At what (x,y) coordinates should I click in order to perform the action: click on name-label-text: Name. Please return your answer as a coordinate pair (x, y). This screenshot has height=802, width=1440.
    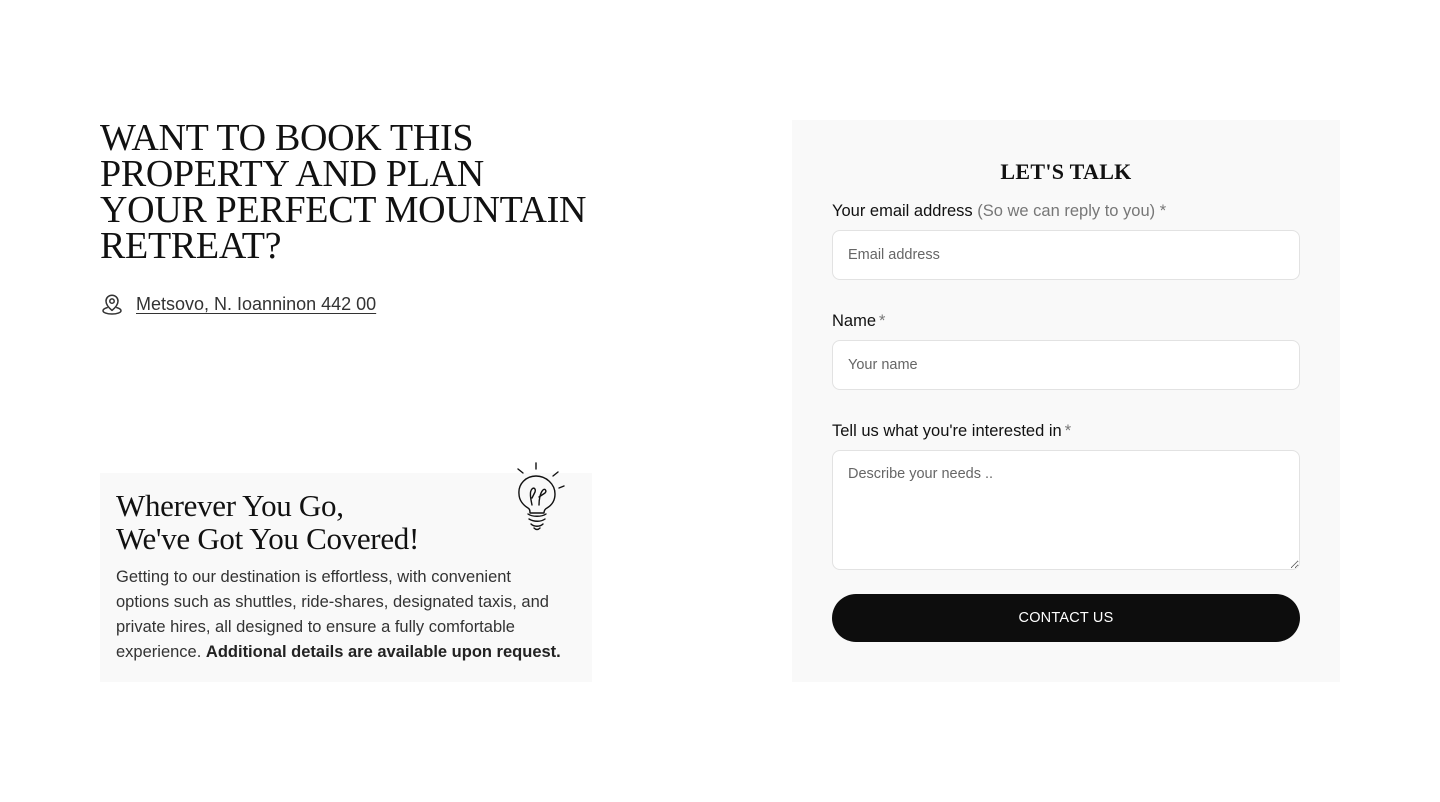
    Looking at the image, I should click on (854, 321).